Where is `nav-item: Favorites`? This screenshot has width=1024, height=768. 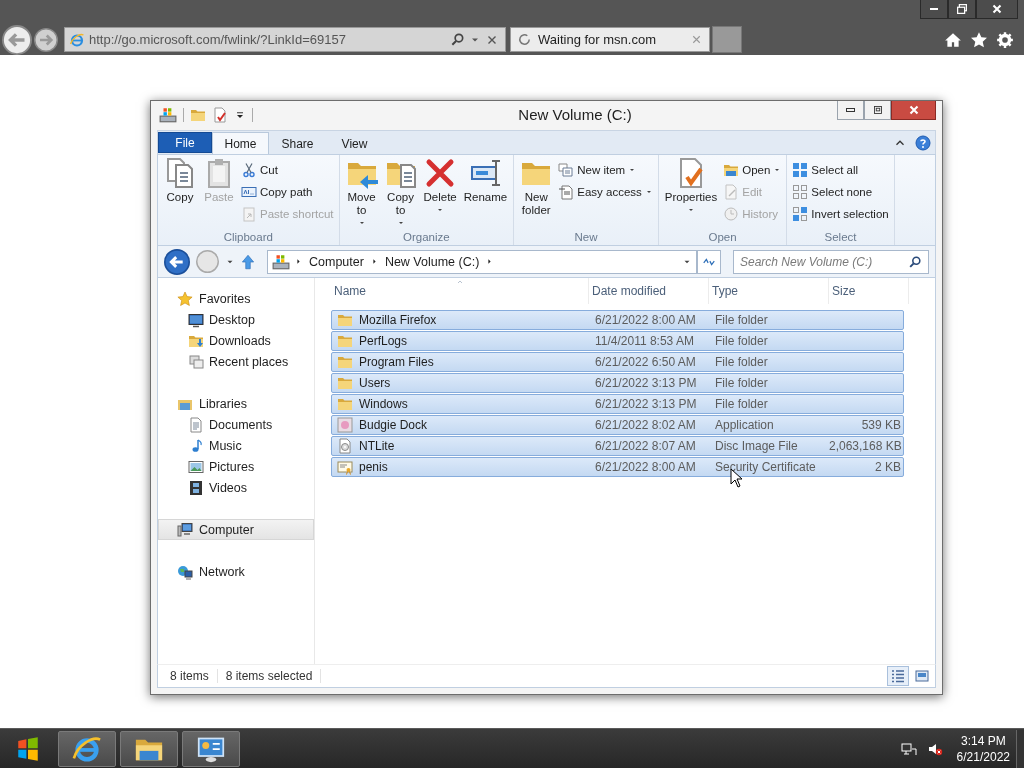 nav-item: Favorites is located at coordinates (236, 298).